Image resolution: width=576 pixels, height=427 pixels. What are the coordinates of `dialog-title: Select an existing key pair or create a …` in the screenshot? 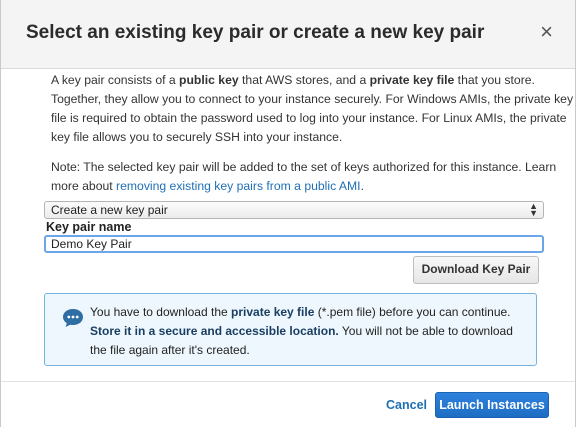 It's located at (255, 32).